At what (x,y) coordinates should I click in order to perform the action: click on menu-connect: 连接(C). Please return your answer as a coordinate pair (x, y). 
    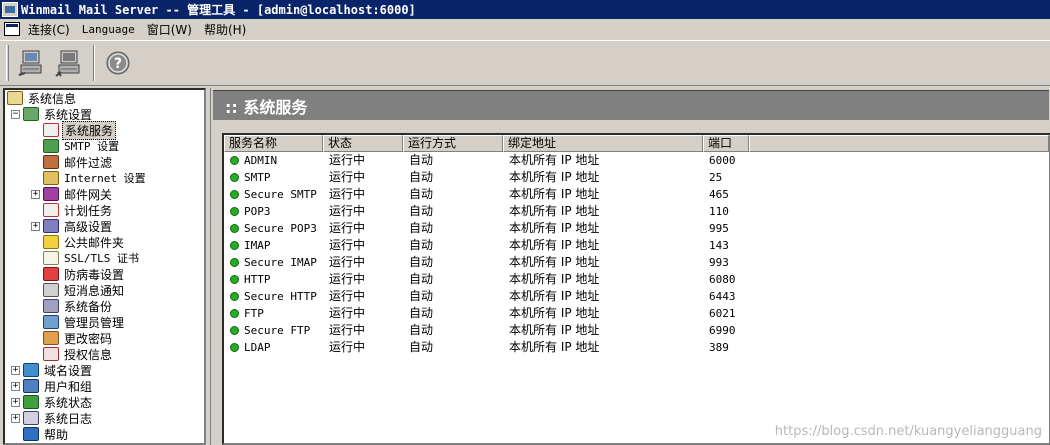
    Looking at the image, I should click on (49, 29).